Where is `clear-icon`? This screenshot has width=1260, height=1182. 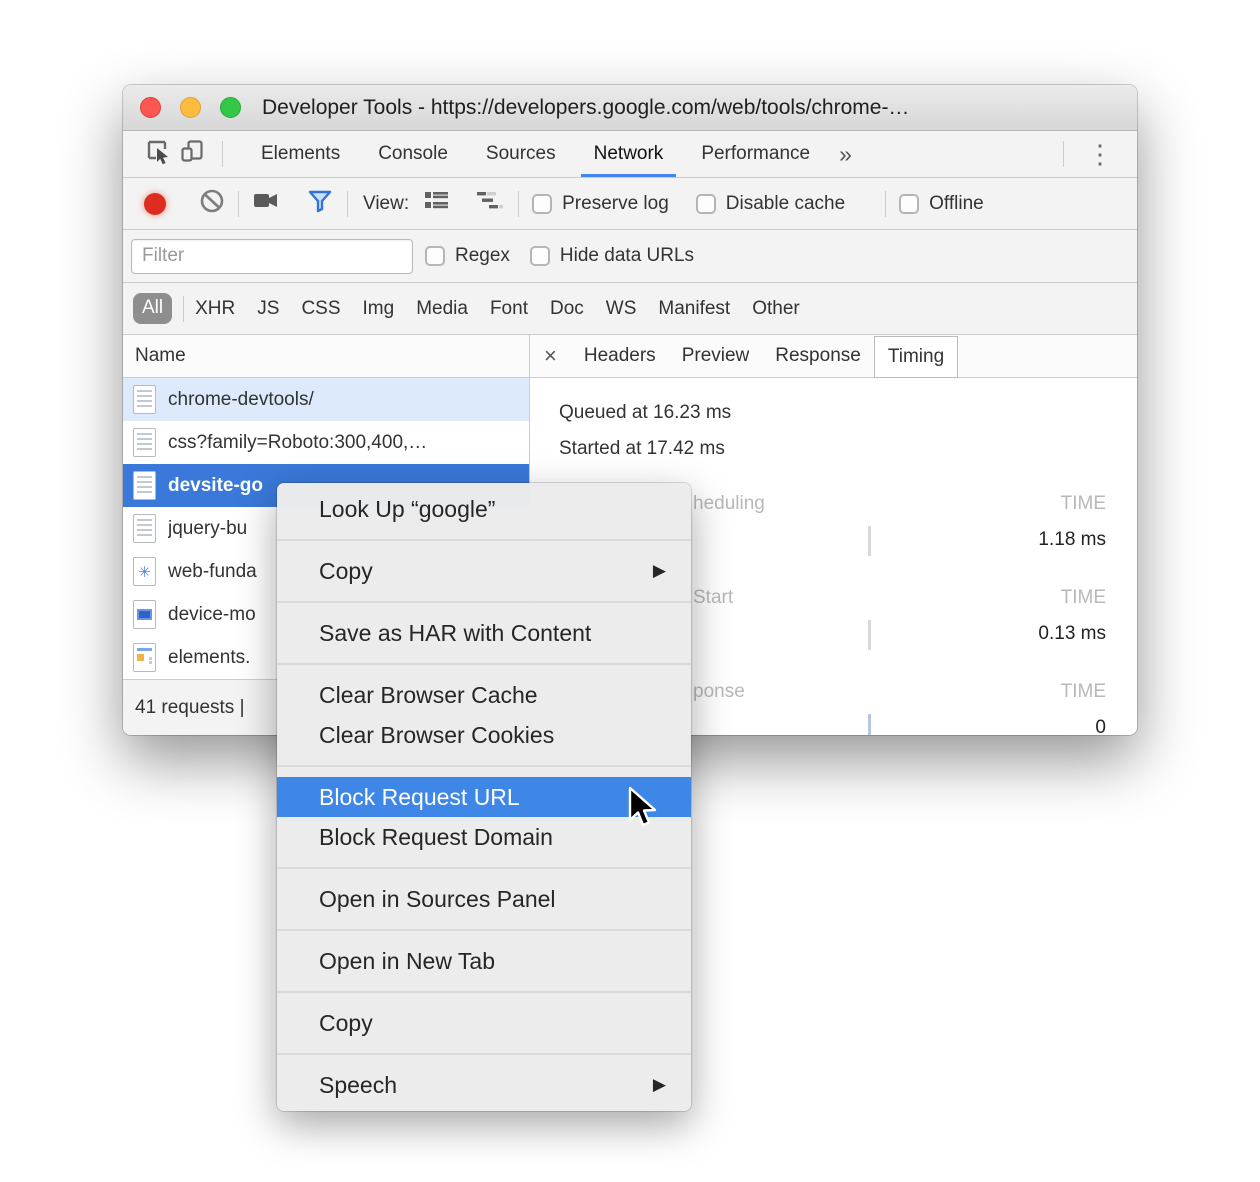
clear-icon is located at coordinates (212, 204).